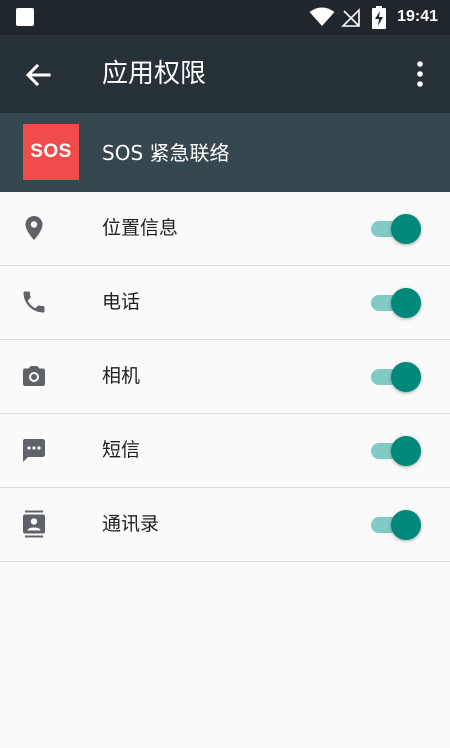 The height and width of the screenshot is (748, 450). I want to click on battery-charging-icon, so click(379, 17).